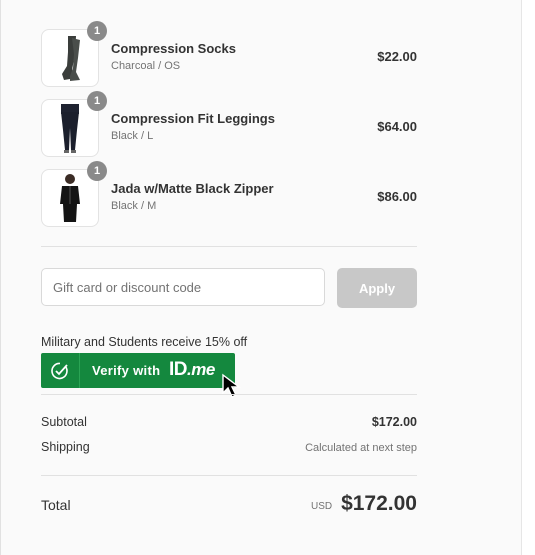  I want to click on item-price: $64.00, so click(397, 126).